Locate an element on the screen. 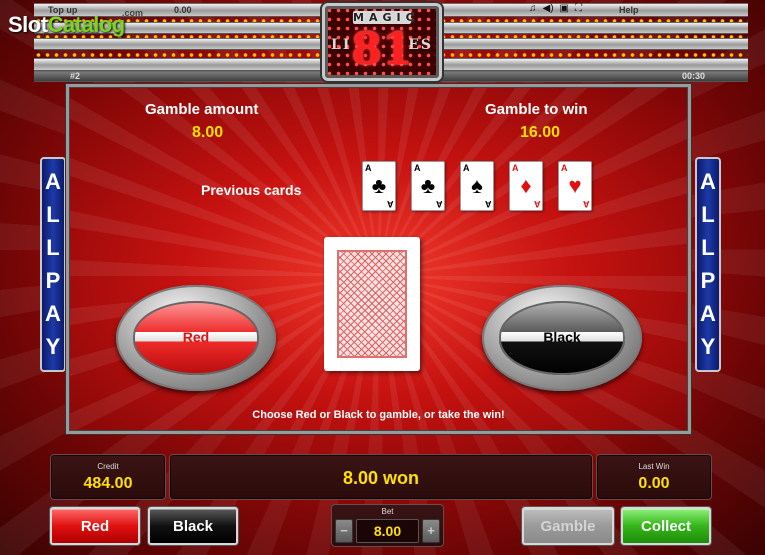 This screenshot has width=765, height=555. watermark: SlotCatalog is located at coordinates (66, 25).